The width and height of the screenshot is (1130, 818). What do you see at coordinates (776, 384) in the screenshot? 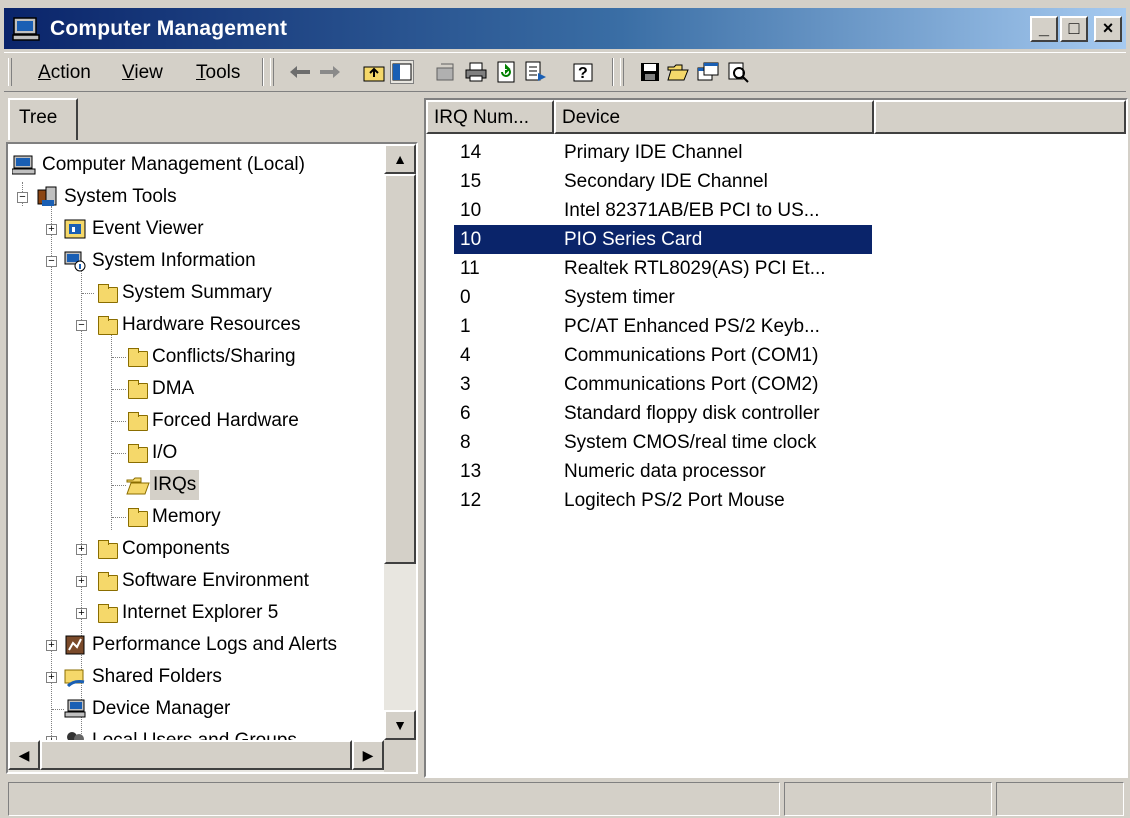
I see `table-row: 3 Communications Port (COM2)` at bounding box center [776, 384].